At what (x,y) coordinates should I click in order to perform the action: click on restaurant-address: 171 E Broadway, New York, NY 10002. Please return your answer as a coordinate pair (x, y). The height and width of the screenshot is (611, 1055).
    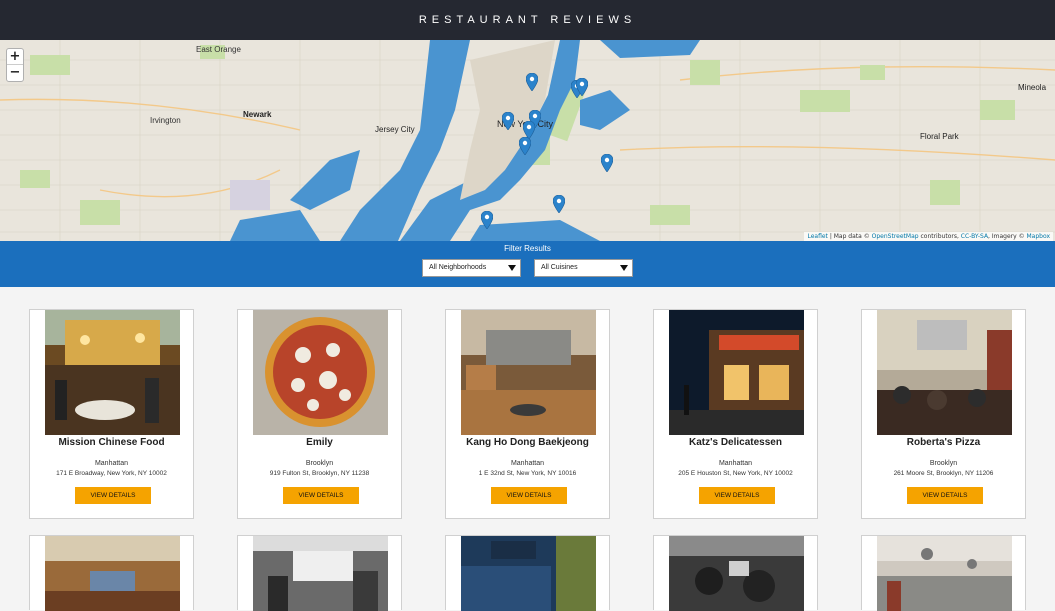
    Looking at the image, I should click on (111, 473).